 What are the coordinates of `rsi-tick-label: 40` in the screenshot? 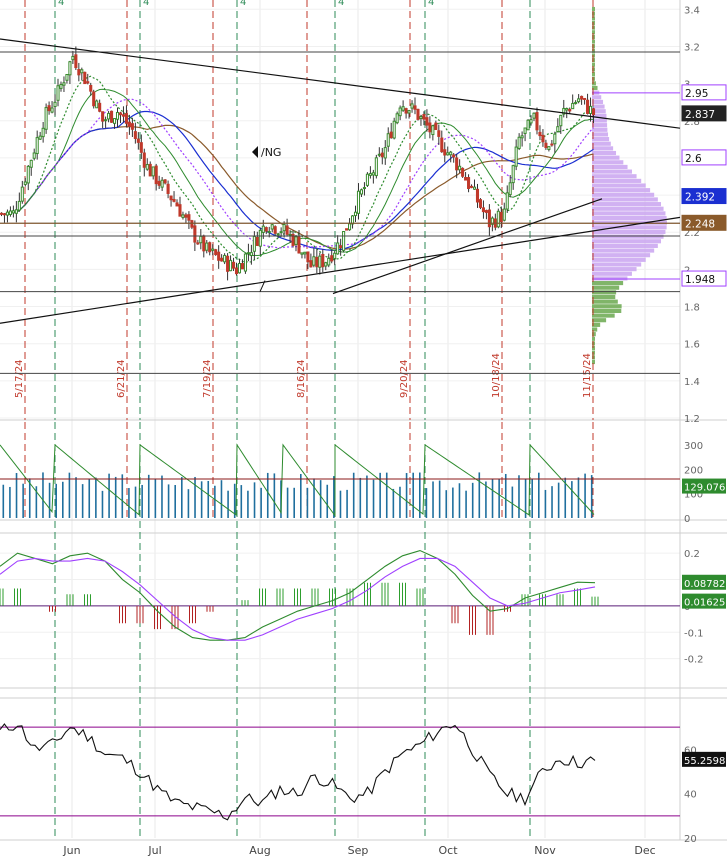 It's located at (690, 795).